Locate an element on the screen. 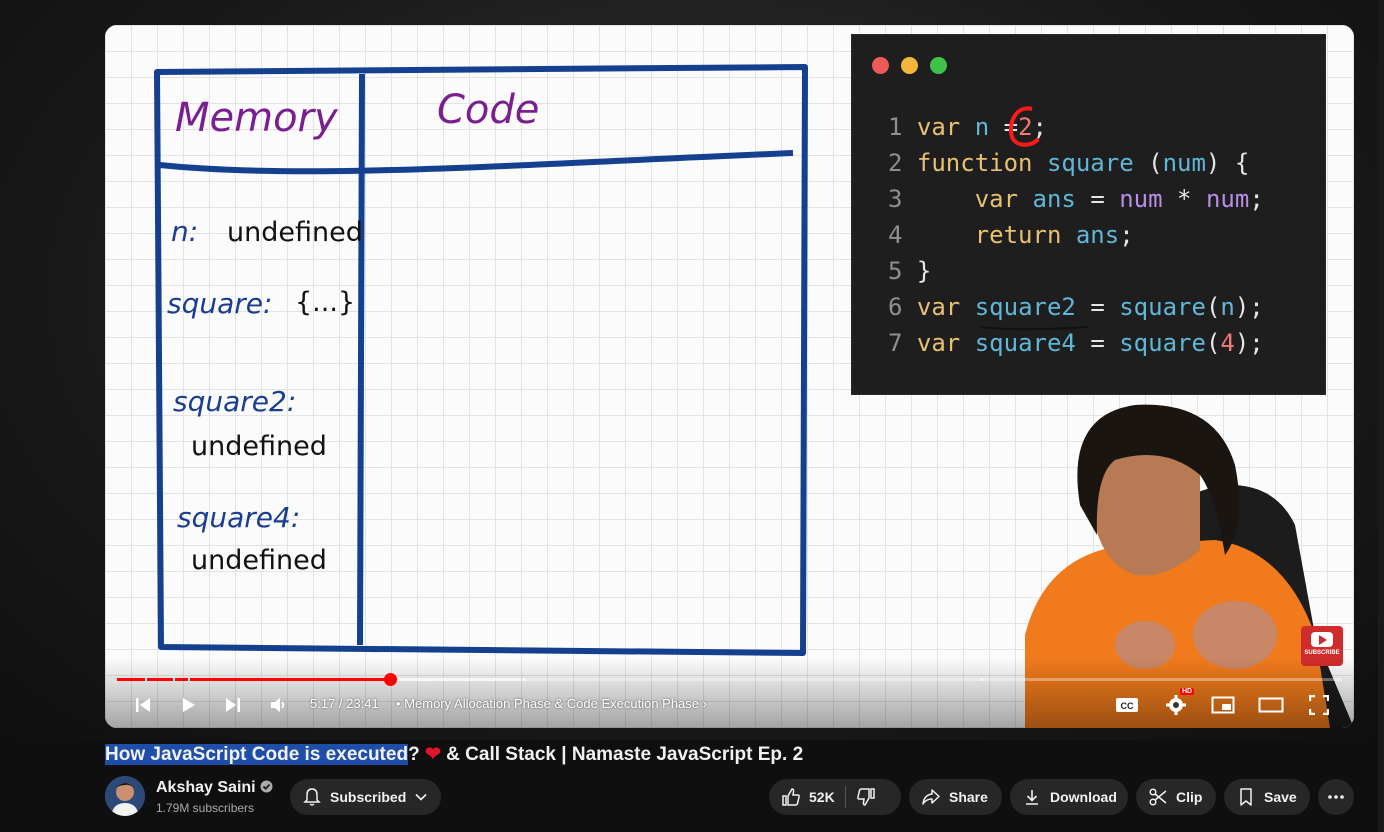  bookmark-icon is located at coordinates (1246, 797).